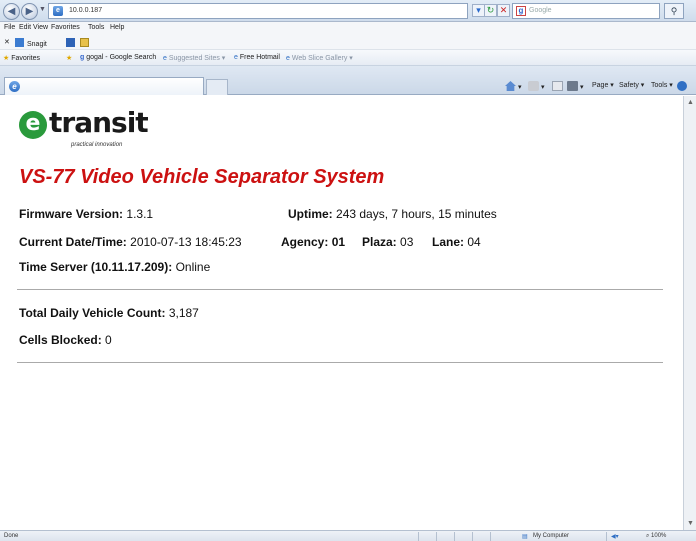  I want to click on google-icon: g, so click(521, 11).